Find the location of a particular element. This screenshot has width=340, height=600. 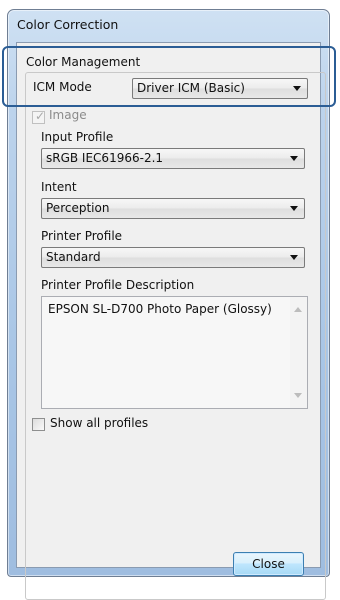

scroll-down-icon is located at coordinates (298, 395).